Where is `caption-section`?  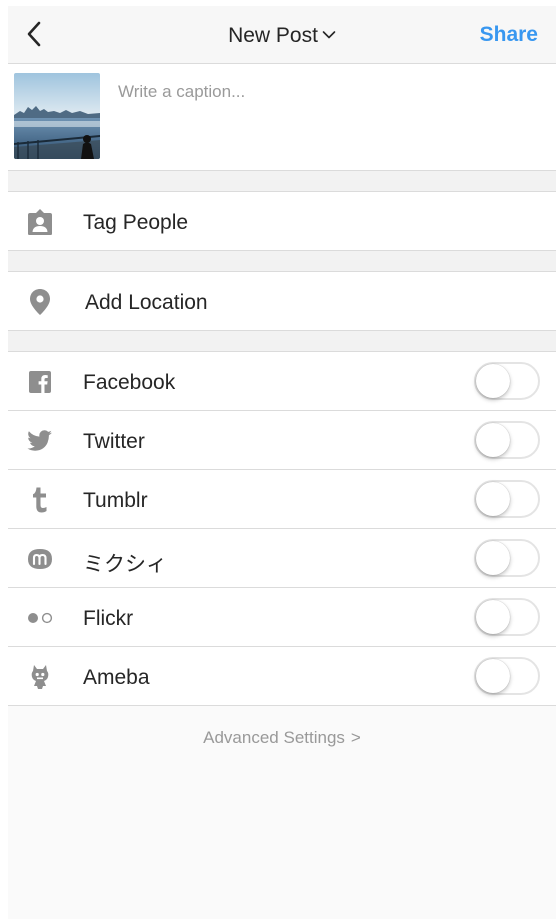 caption-section is located at coordinates (282, 117).